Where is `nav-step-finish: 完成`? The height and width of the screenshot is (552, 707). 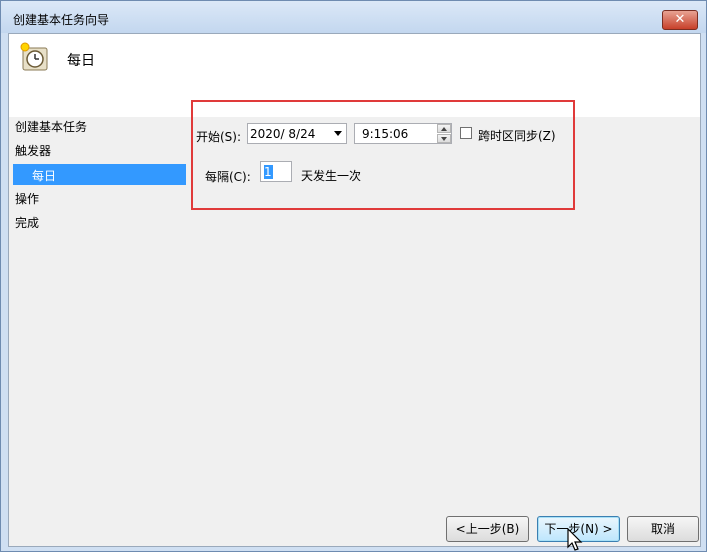 nav-step-finish: 完成 is located at coordinates (27, 223).